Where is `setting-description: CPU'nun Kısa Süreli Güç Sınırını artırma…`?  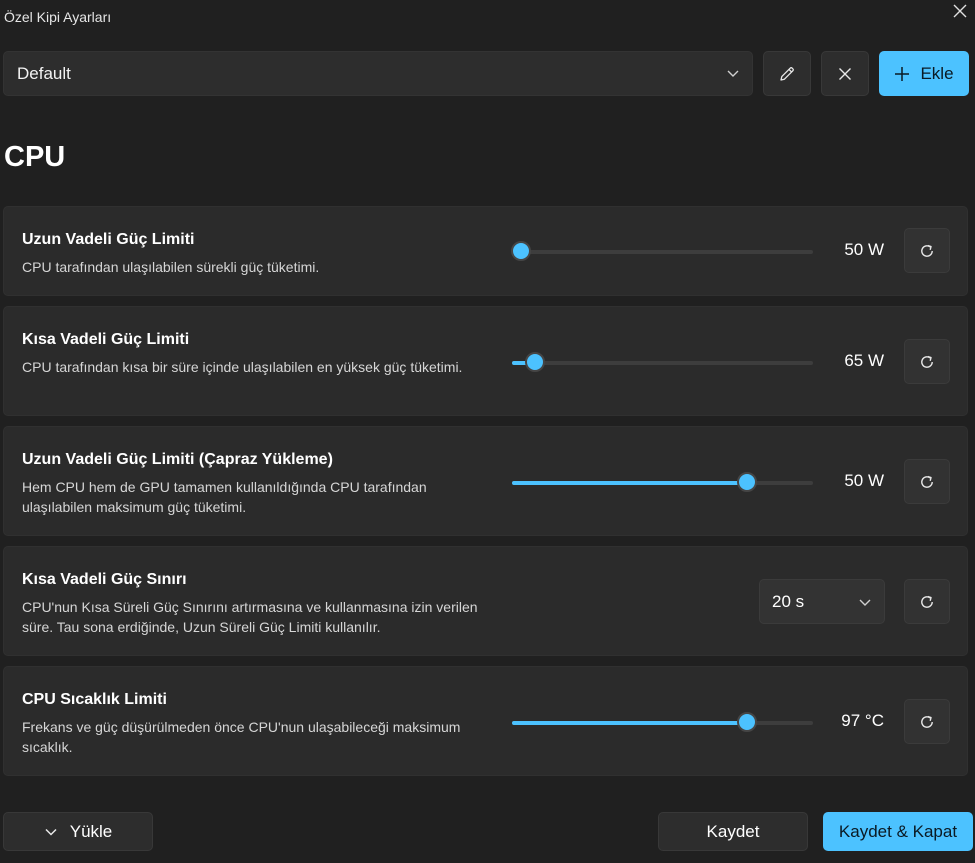 setting-description: CPU'nun Kısa Süreli Güç Sınırını artırma… is located at coordinates (250, 617).